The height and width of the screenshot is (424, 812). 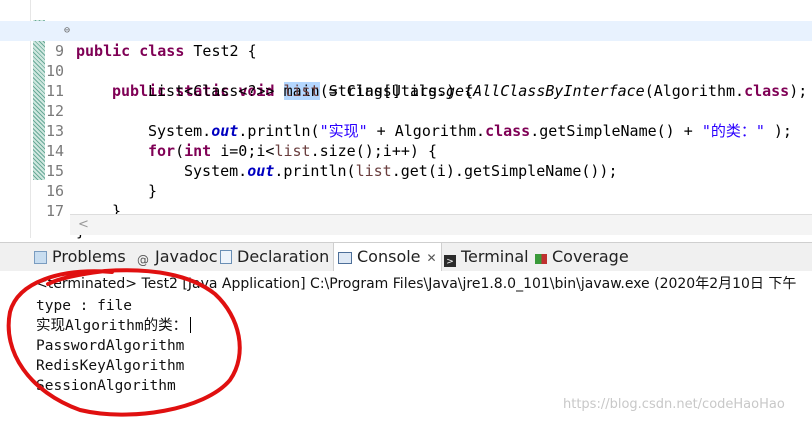 What do you see at coordinates (486, 257) in the screenshot?
I see `tab-terminal: > Terminal` at bounding box center [486, 257].